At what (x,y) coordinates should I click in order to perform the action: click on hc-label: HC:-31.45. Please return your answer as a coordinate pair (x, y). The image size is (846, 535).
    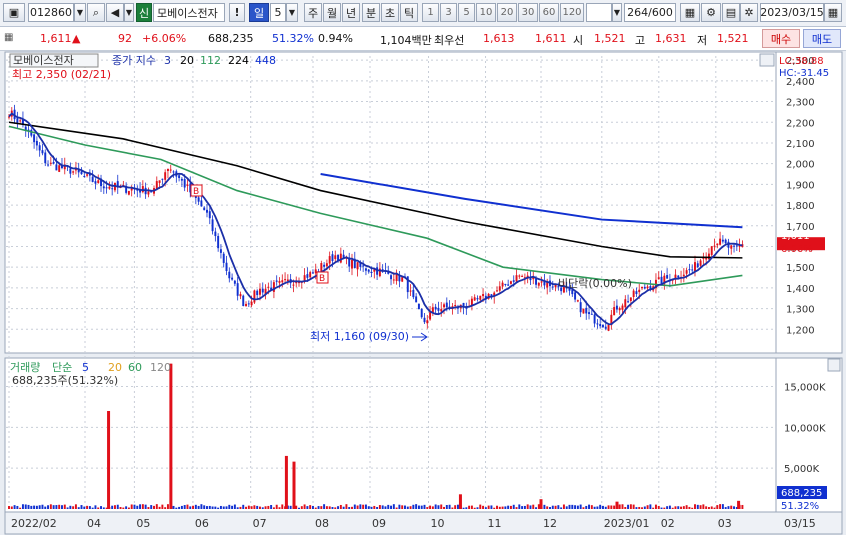
    Looking at the image, I should click on (804, 73).